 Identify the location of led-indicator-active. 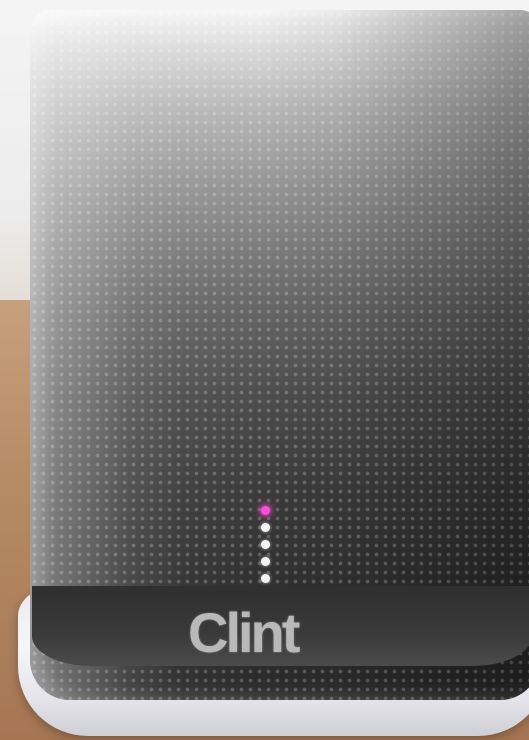
(265, 510).